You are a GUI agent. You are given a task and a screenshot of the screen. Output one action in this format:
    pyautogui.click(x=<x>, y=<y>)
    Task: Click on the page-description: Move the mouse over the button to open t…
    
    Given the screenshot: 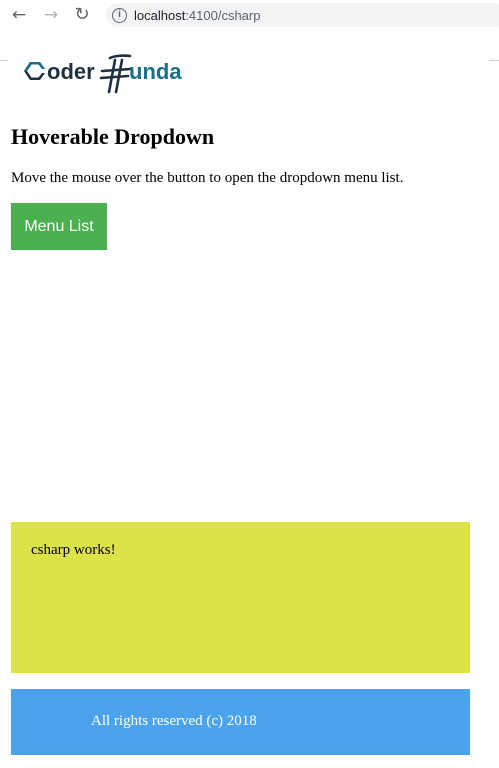 What is the action you would take?
    pyautogui.click(x=207, y=178)
    